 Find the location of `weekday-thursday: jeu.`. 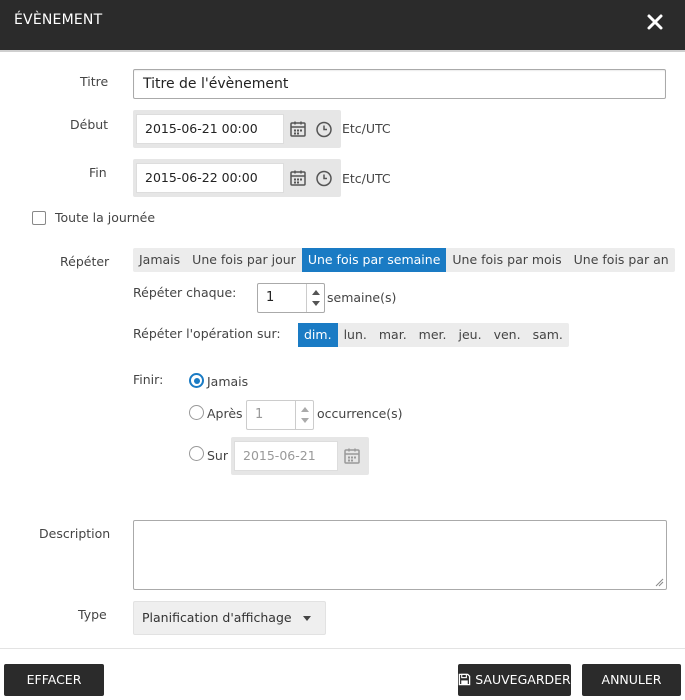

weekday-thursday: jeu. is located at coordinates (470, 335).